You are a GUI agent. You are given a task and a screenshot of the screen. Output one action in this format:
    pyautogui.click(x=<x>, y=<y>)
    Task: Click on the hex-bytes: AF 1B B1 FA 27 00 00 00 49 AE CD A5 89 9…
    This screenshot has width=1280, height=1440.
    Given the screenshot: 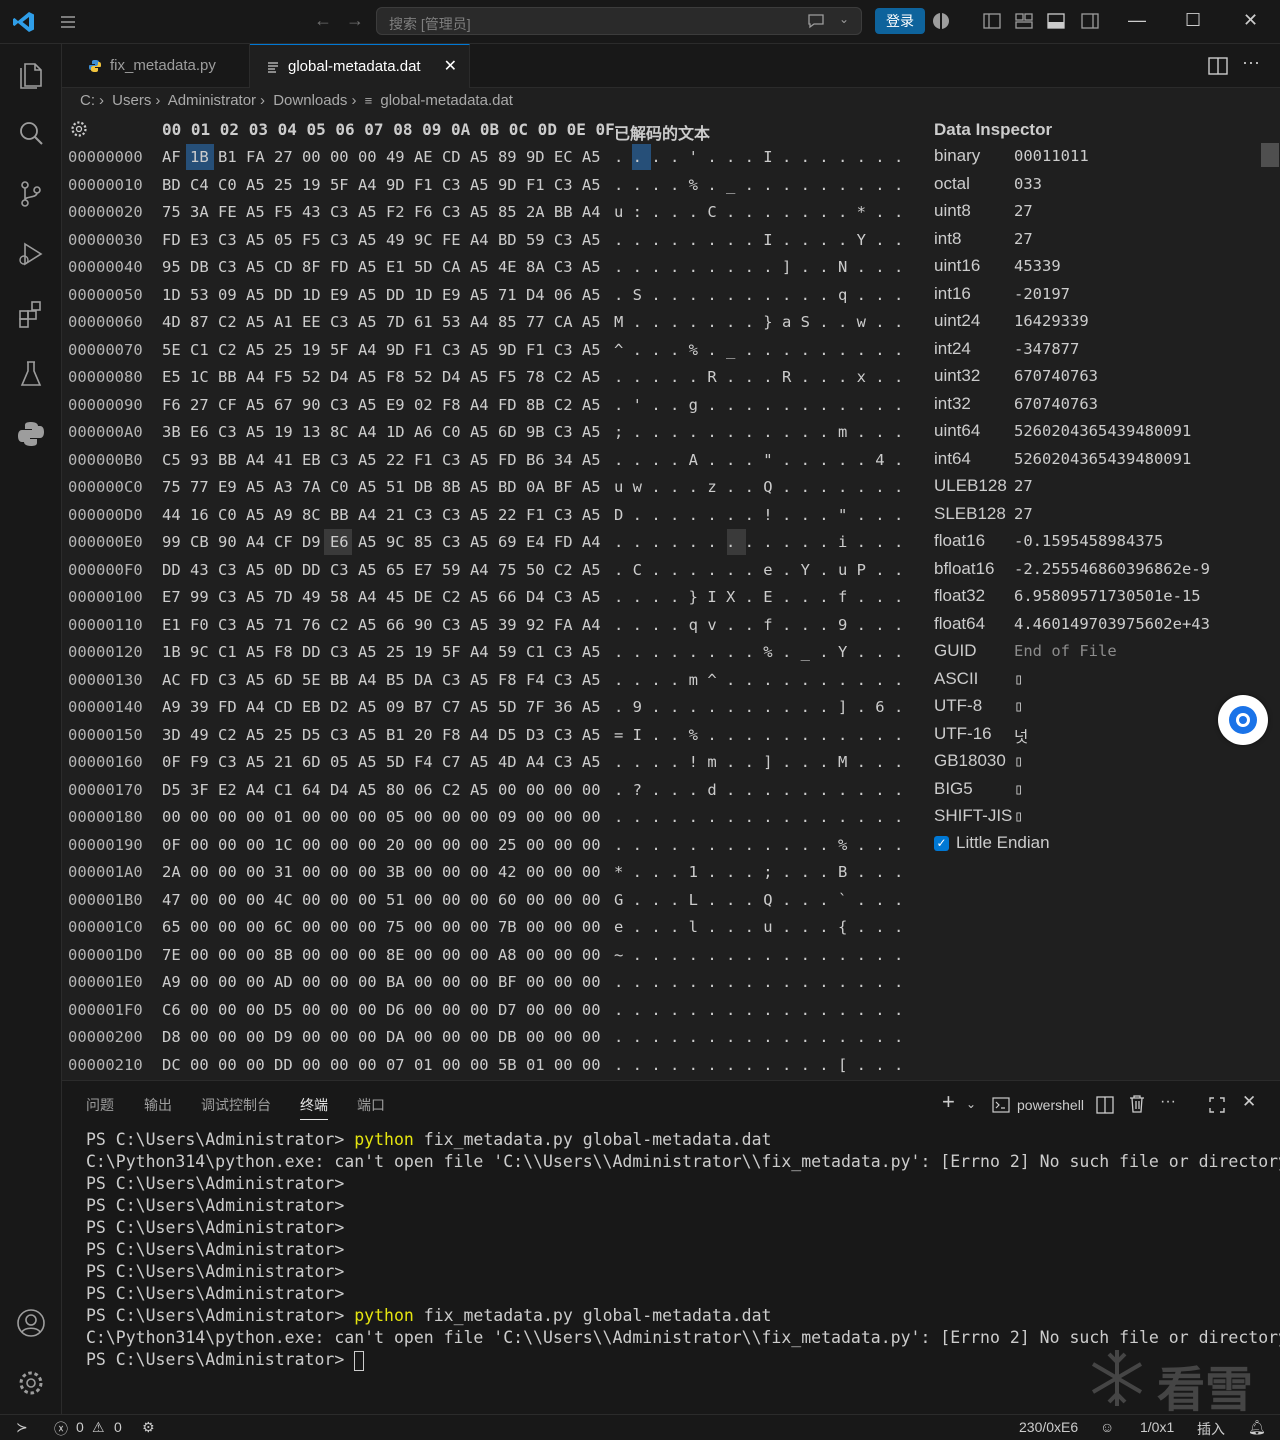 What is the action you would take?
    pyautogui.click(x=381, y=157)
    